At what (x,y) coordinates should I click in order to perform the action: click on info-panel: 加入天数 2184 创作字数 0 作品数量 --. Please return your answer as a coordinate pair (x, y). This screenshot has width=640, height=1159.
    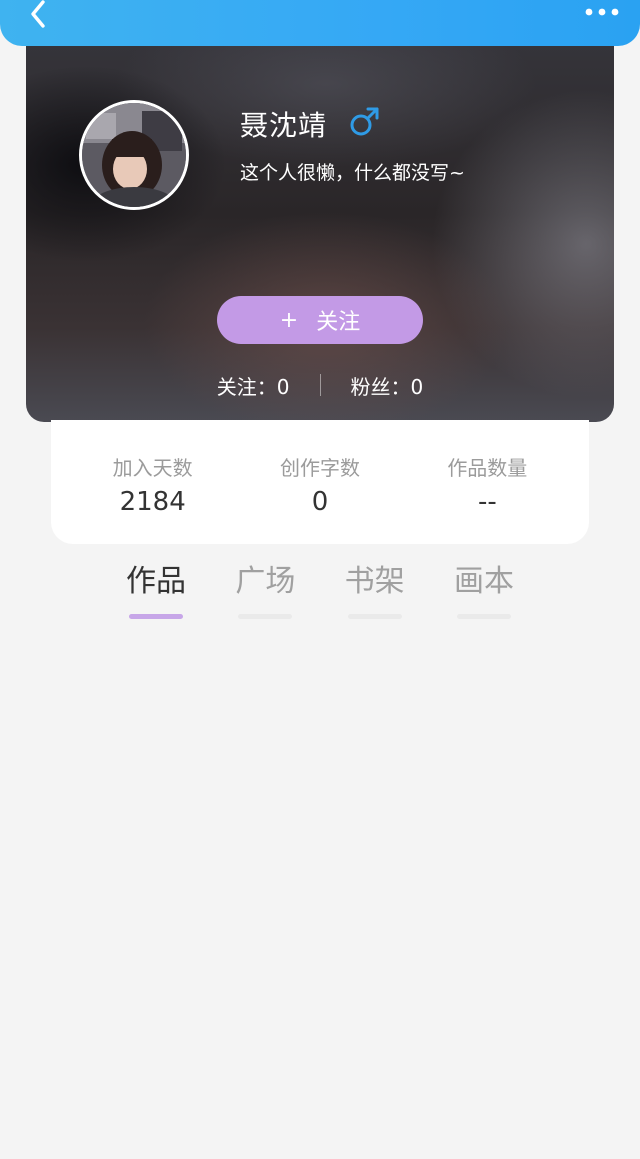
    Looking at the image, I should click on (320, 482).